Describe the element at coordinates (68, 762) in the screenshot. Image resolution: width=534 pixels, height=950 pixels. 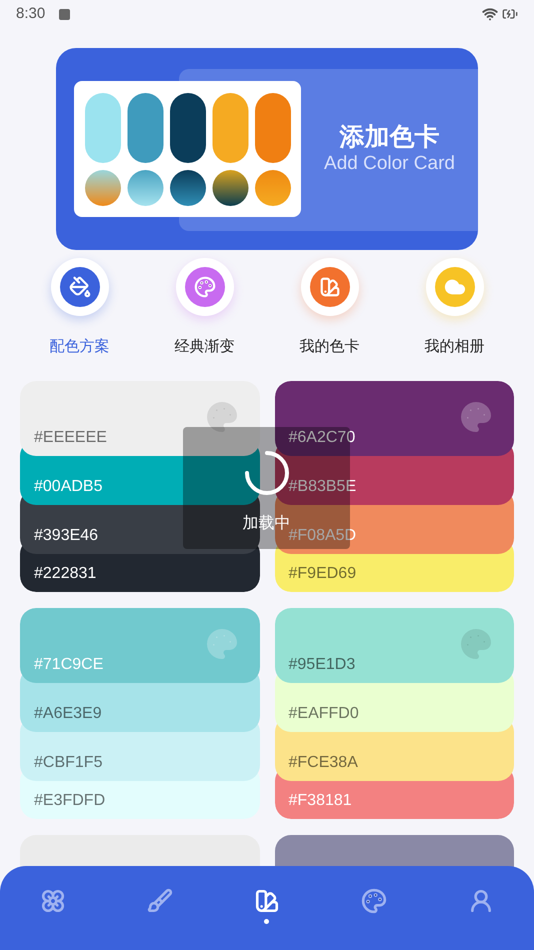
I see `hex-code: #CBF1F5` at that location.